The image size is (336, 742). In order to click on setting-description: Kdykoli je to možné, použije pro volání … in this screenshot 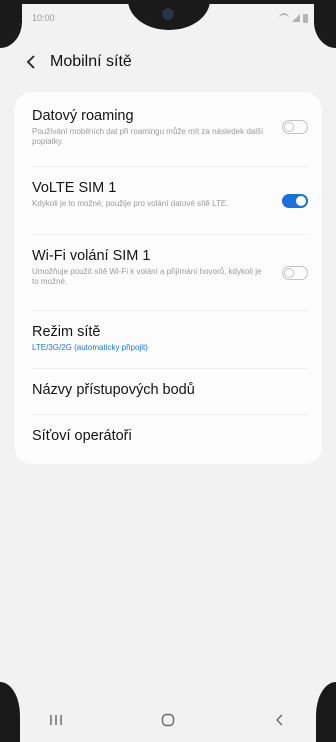, I will do `click(130, 203)`.